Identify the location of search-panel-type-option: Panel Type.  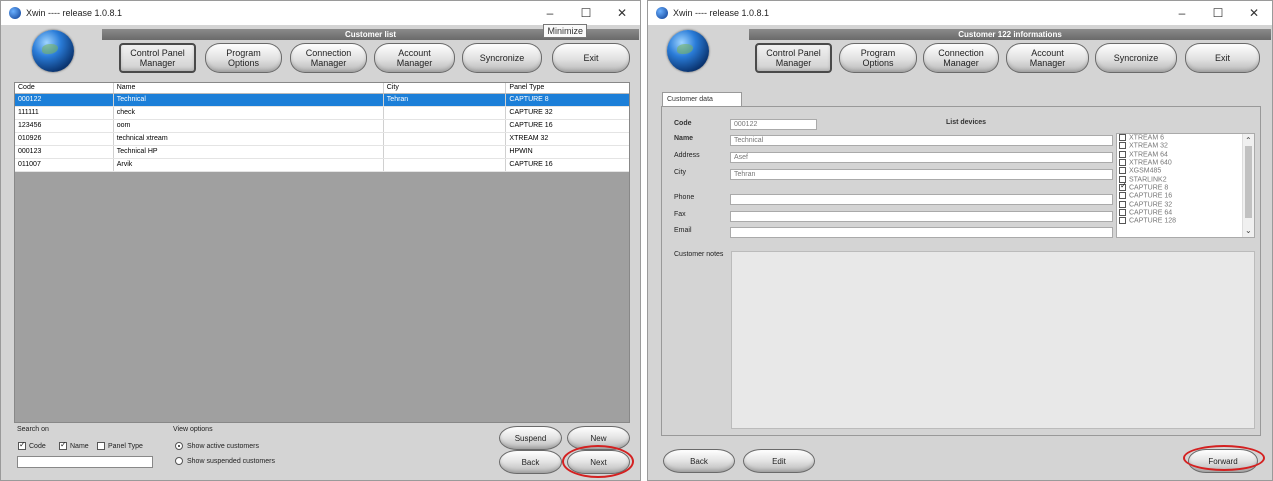
(120, 446).